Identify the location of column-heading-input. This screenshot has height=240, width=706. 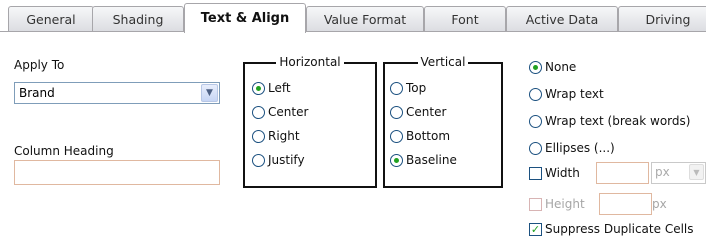
(117, 172).